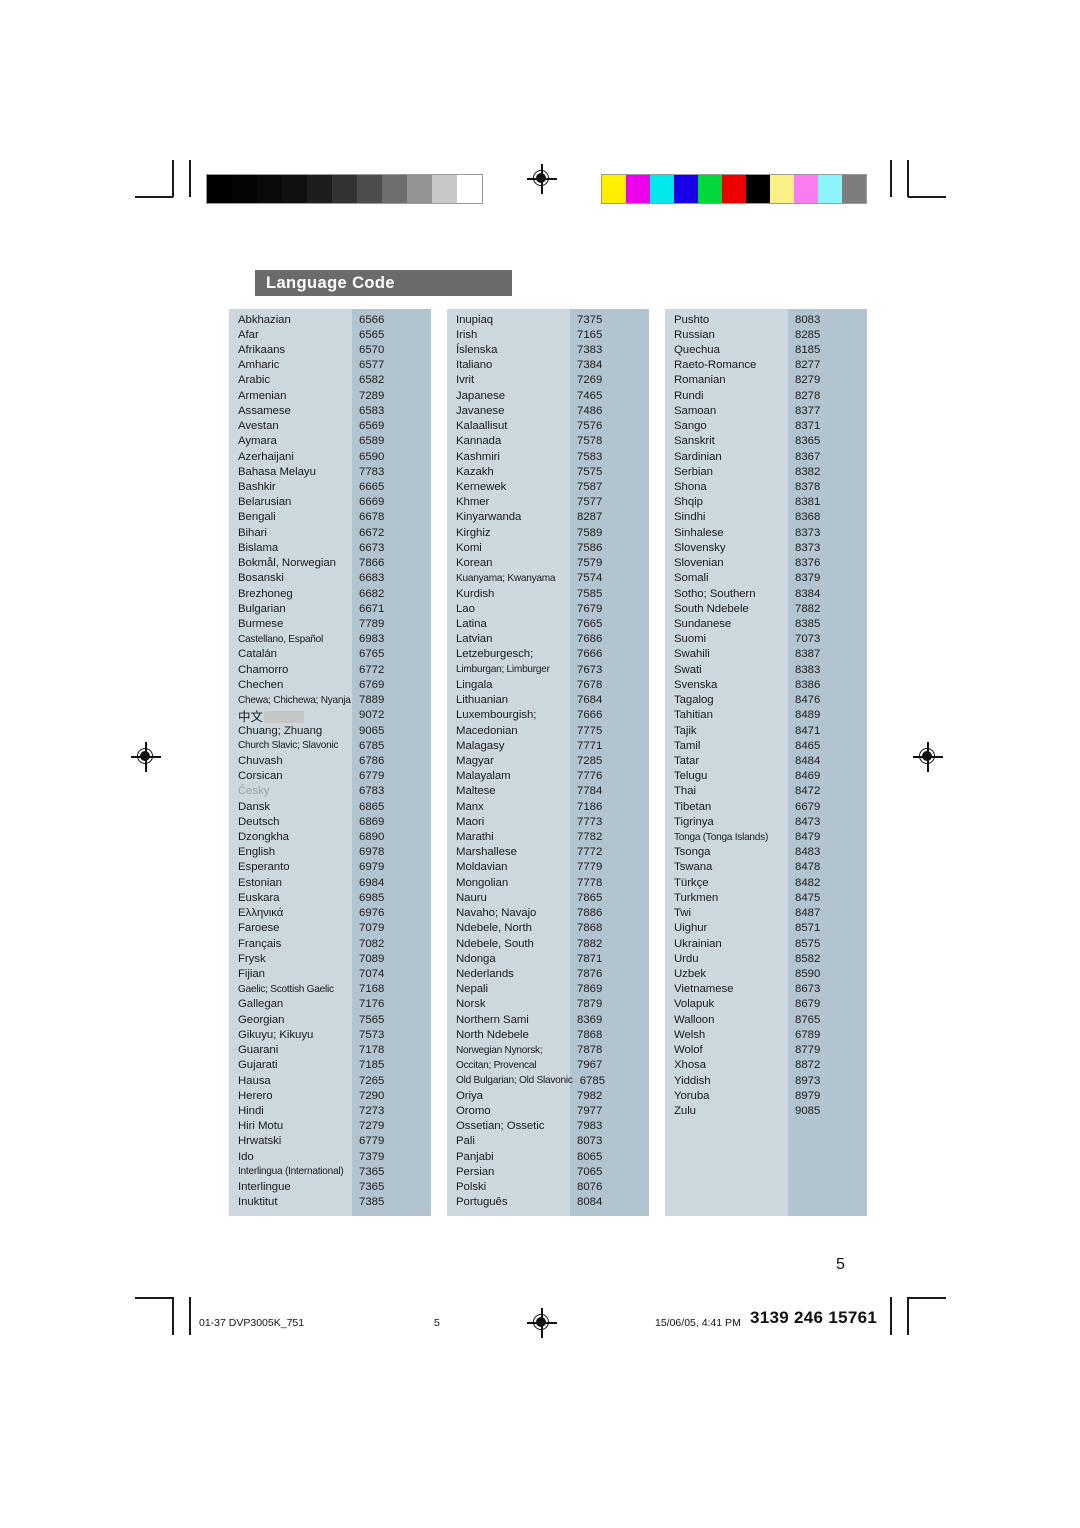  Describe the element at coordinates (808, 639) in the screenshot. I see `language-code: 7073` at that location.